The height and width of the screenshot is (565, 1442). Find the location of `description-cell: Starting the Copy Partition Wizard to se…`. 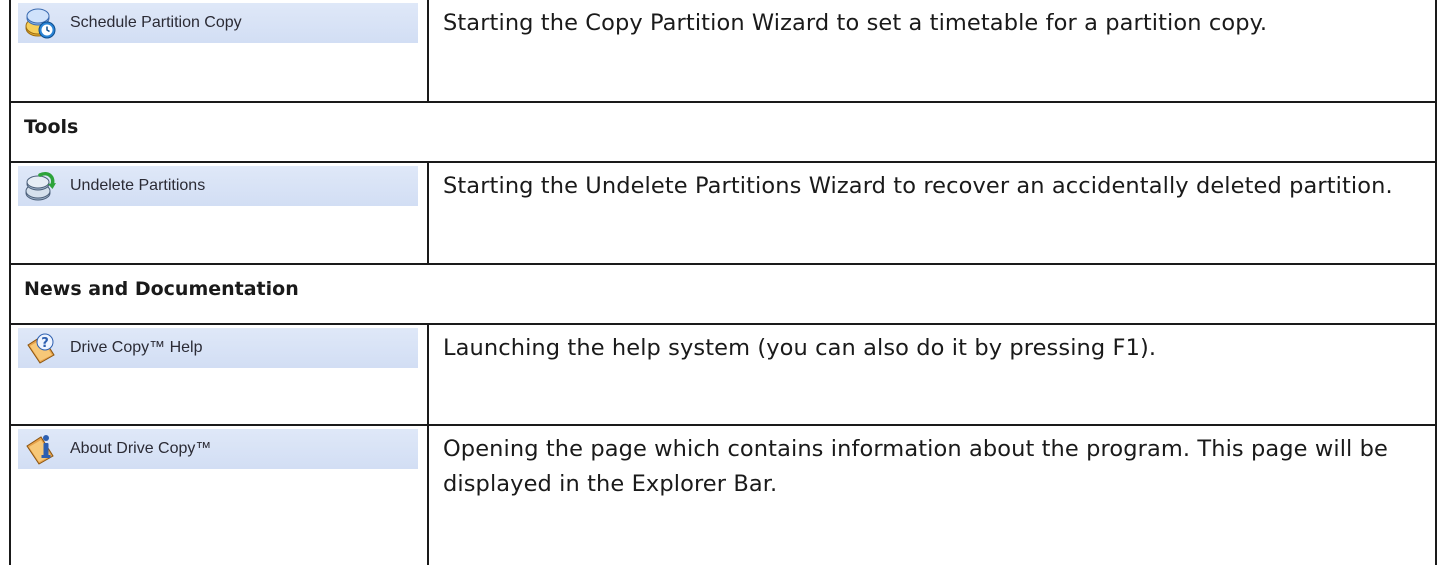

description-cell: Starting the Copy Partition Wizard to se… is located at coordinates (932, 51).